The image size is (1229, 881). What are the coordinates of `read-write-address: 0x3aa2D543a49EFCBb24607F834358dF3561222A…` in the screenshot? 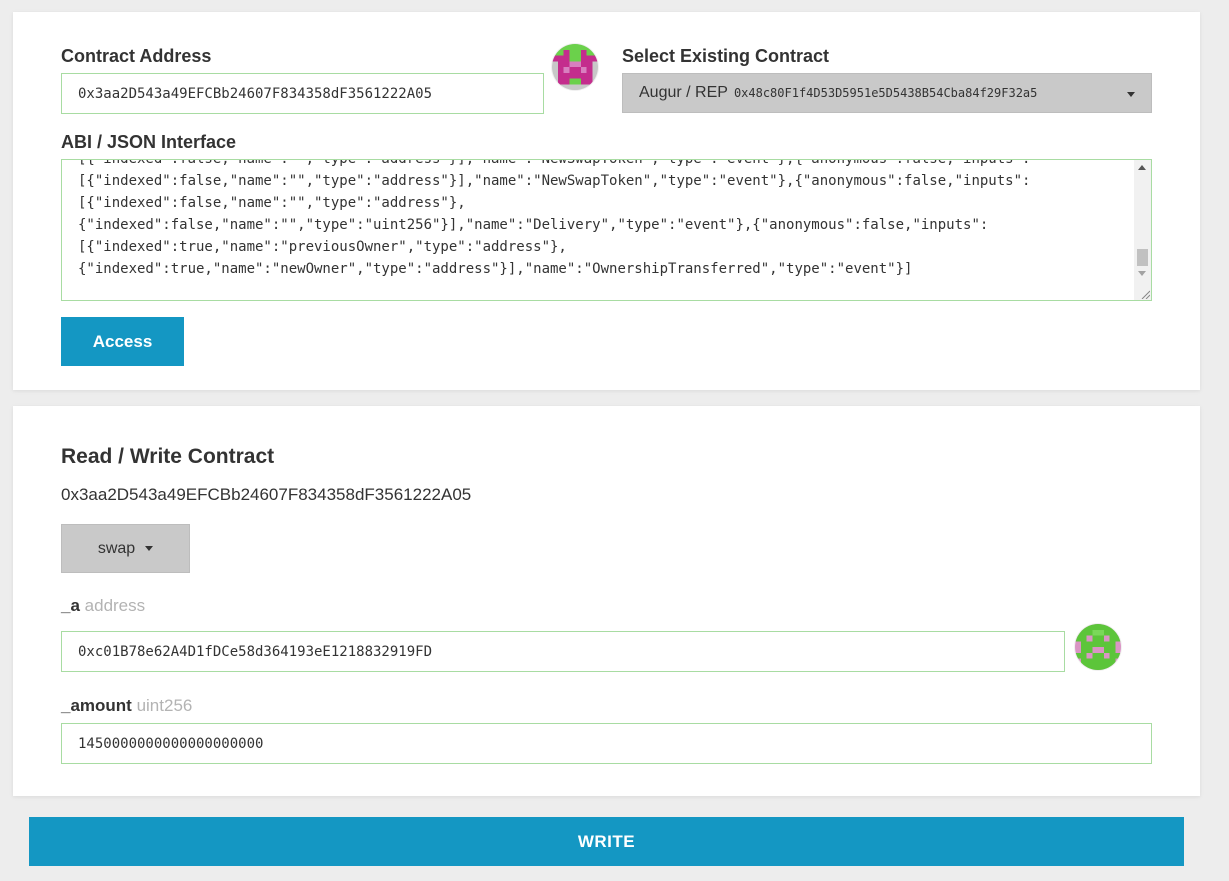 It's located at (266, 494).